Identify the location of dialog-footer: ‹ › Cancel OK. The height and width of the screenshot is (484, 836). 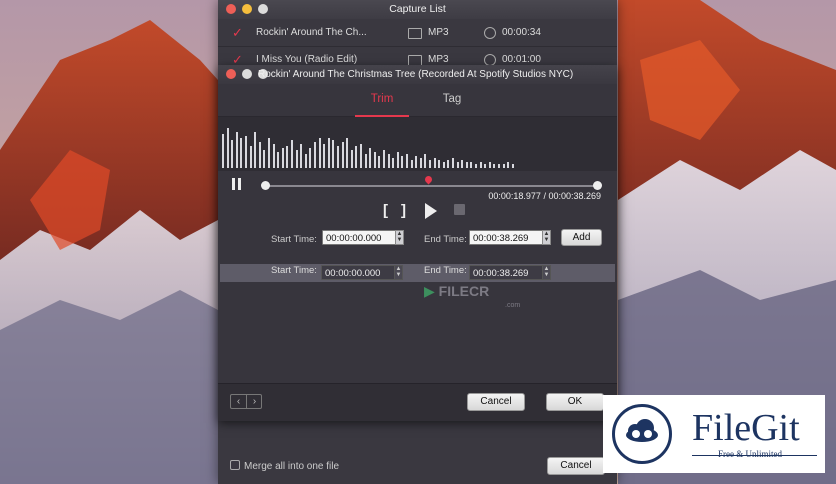
(417, 402).